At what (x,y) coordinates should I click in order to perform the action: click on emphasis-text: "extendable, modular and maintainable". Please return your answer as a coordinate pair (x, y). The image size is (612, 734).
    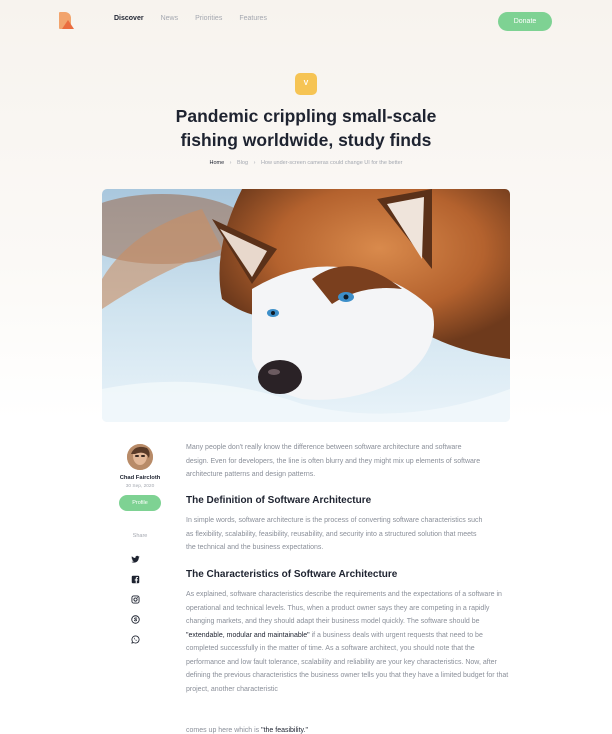
    Looking at the image, I should click on (248, 635).